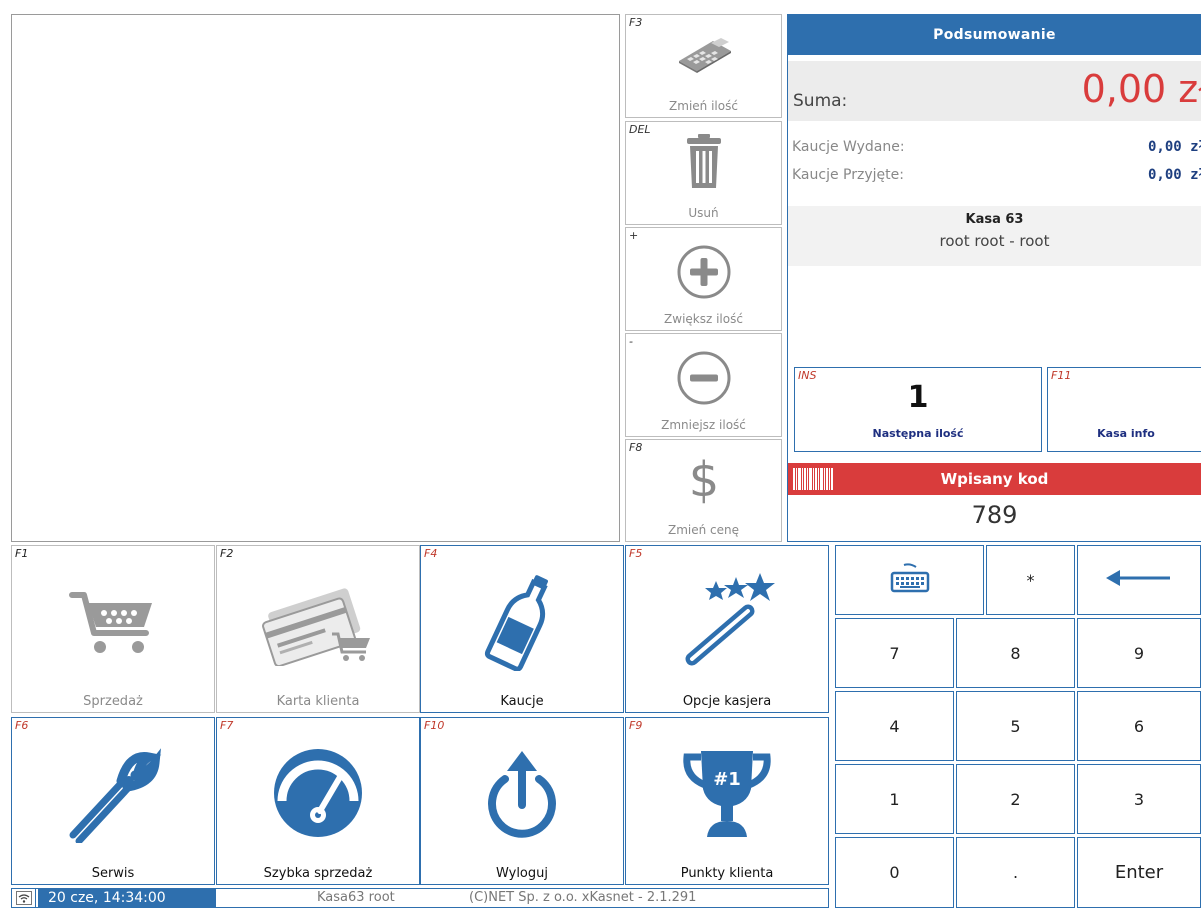 Image resolution: width=1201 pixels, height=908 pixels. I want to click on deposits-received-value: 0,00 zł, so click(1174, 175).